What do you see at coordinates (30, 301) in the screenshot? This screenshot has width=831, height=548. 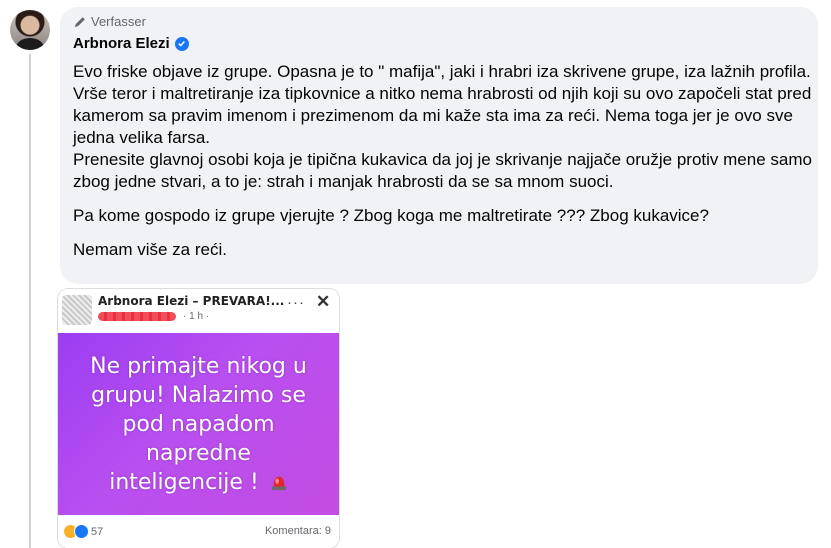 I see `thread-line` at bounding box center [30, 301].